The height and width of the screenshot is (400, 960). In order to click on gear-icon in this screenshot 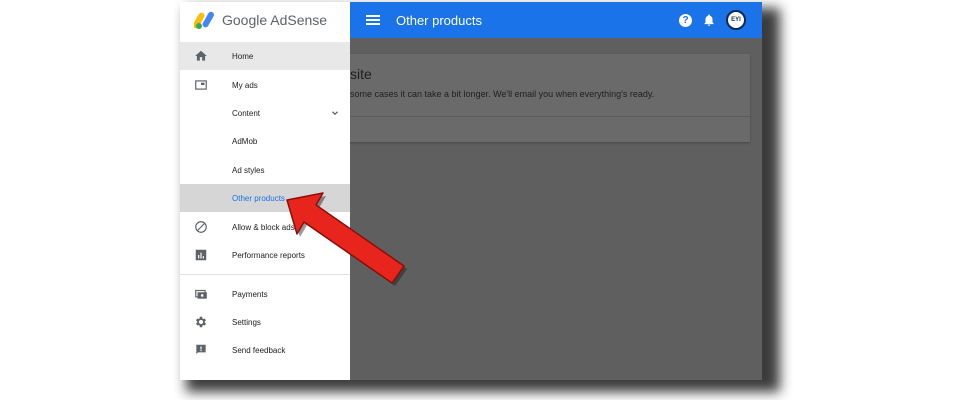, I will do `click(201, 322)`.